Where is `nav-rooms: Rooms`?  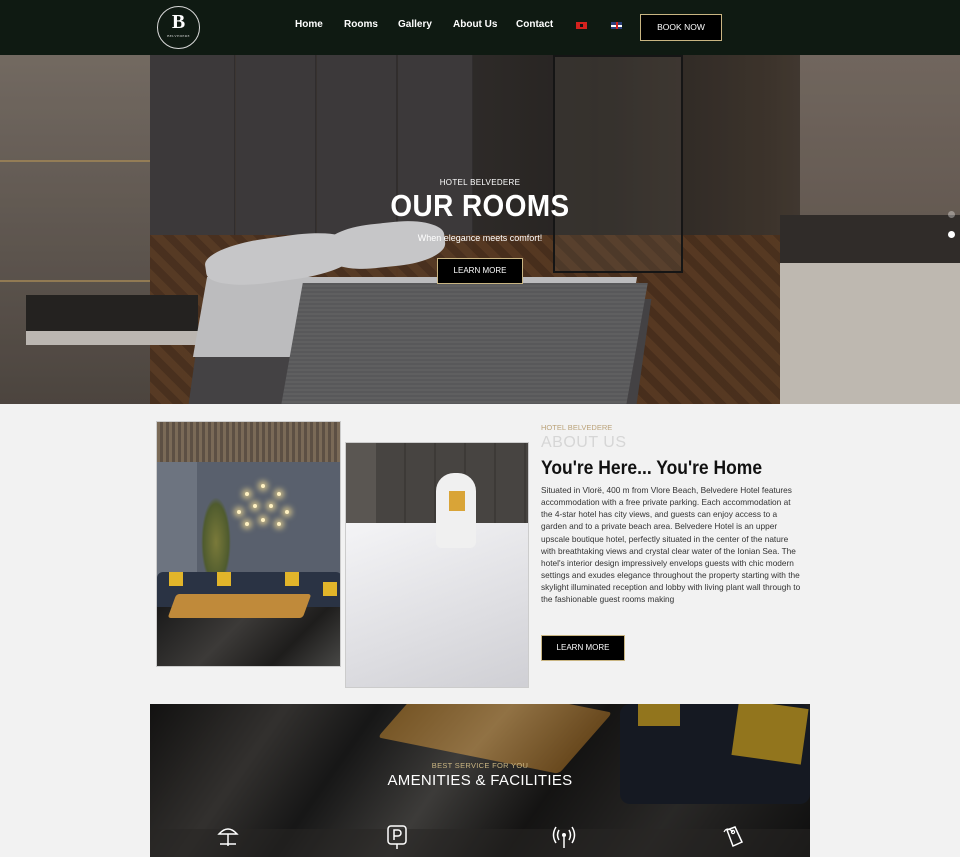 nav-rooms: Rooms is located at coordinates (361, 24).